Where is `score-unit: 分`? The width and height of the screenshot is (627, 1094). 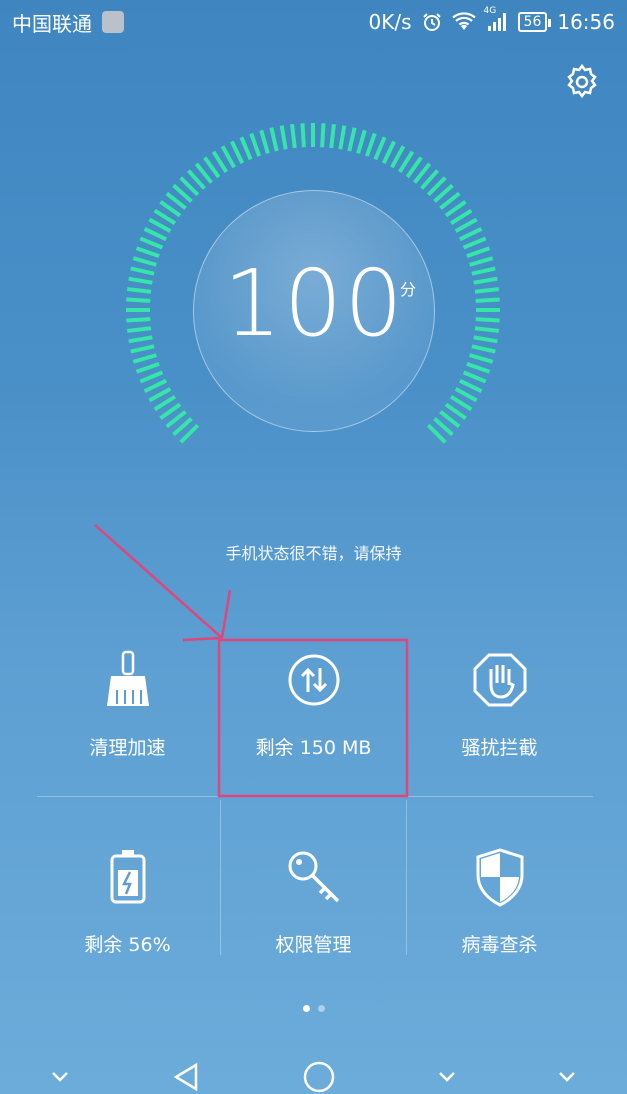
score-unit: 分 is located at coordinates (408, 289).